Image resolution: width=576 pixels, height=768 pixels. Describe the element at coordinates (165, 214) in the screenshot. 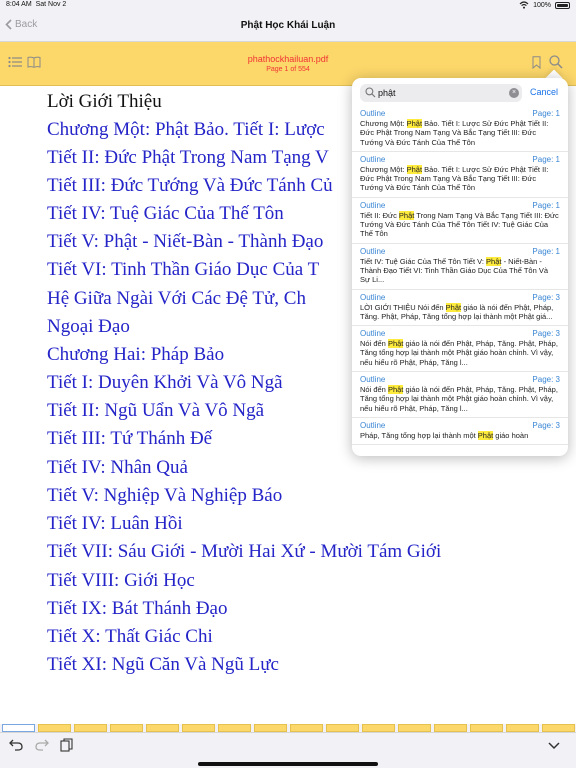

I see `toc-link: Tiết IV: Tuệ Giác Của Thế Tôn` at that location.